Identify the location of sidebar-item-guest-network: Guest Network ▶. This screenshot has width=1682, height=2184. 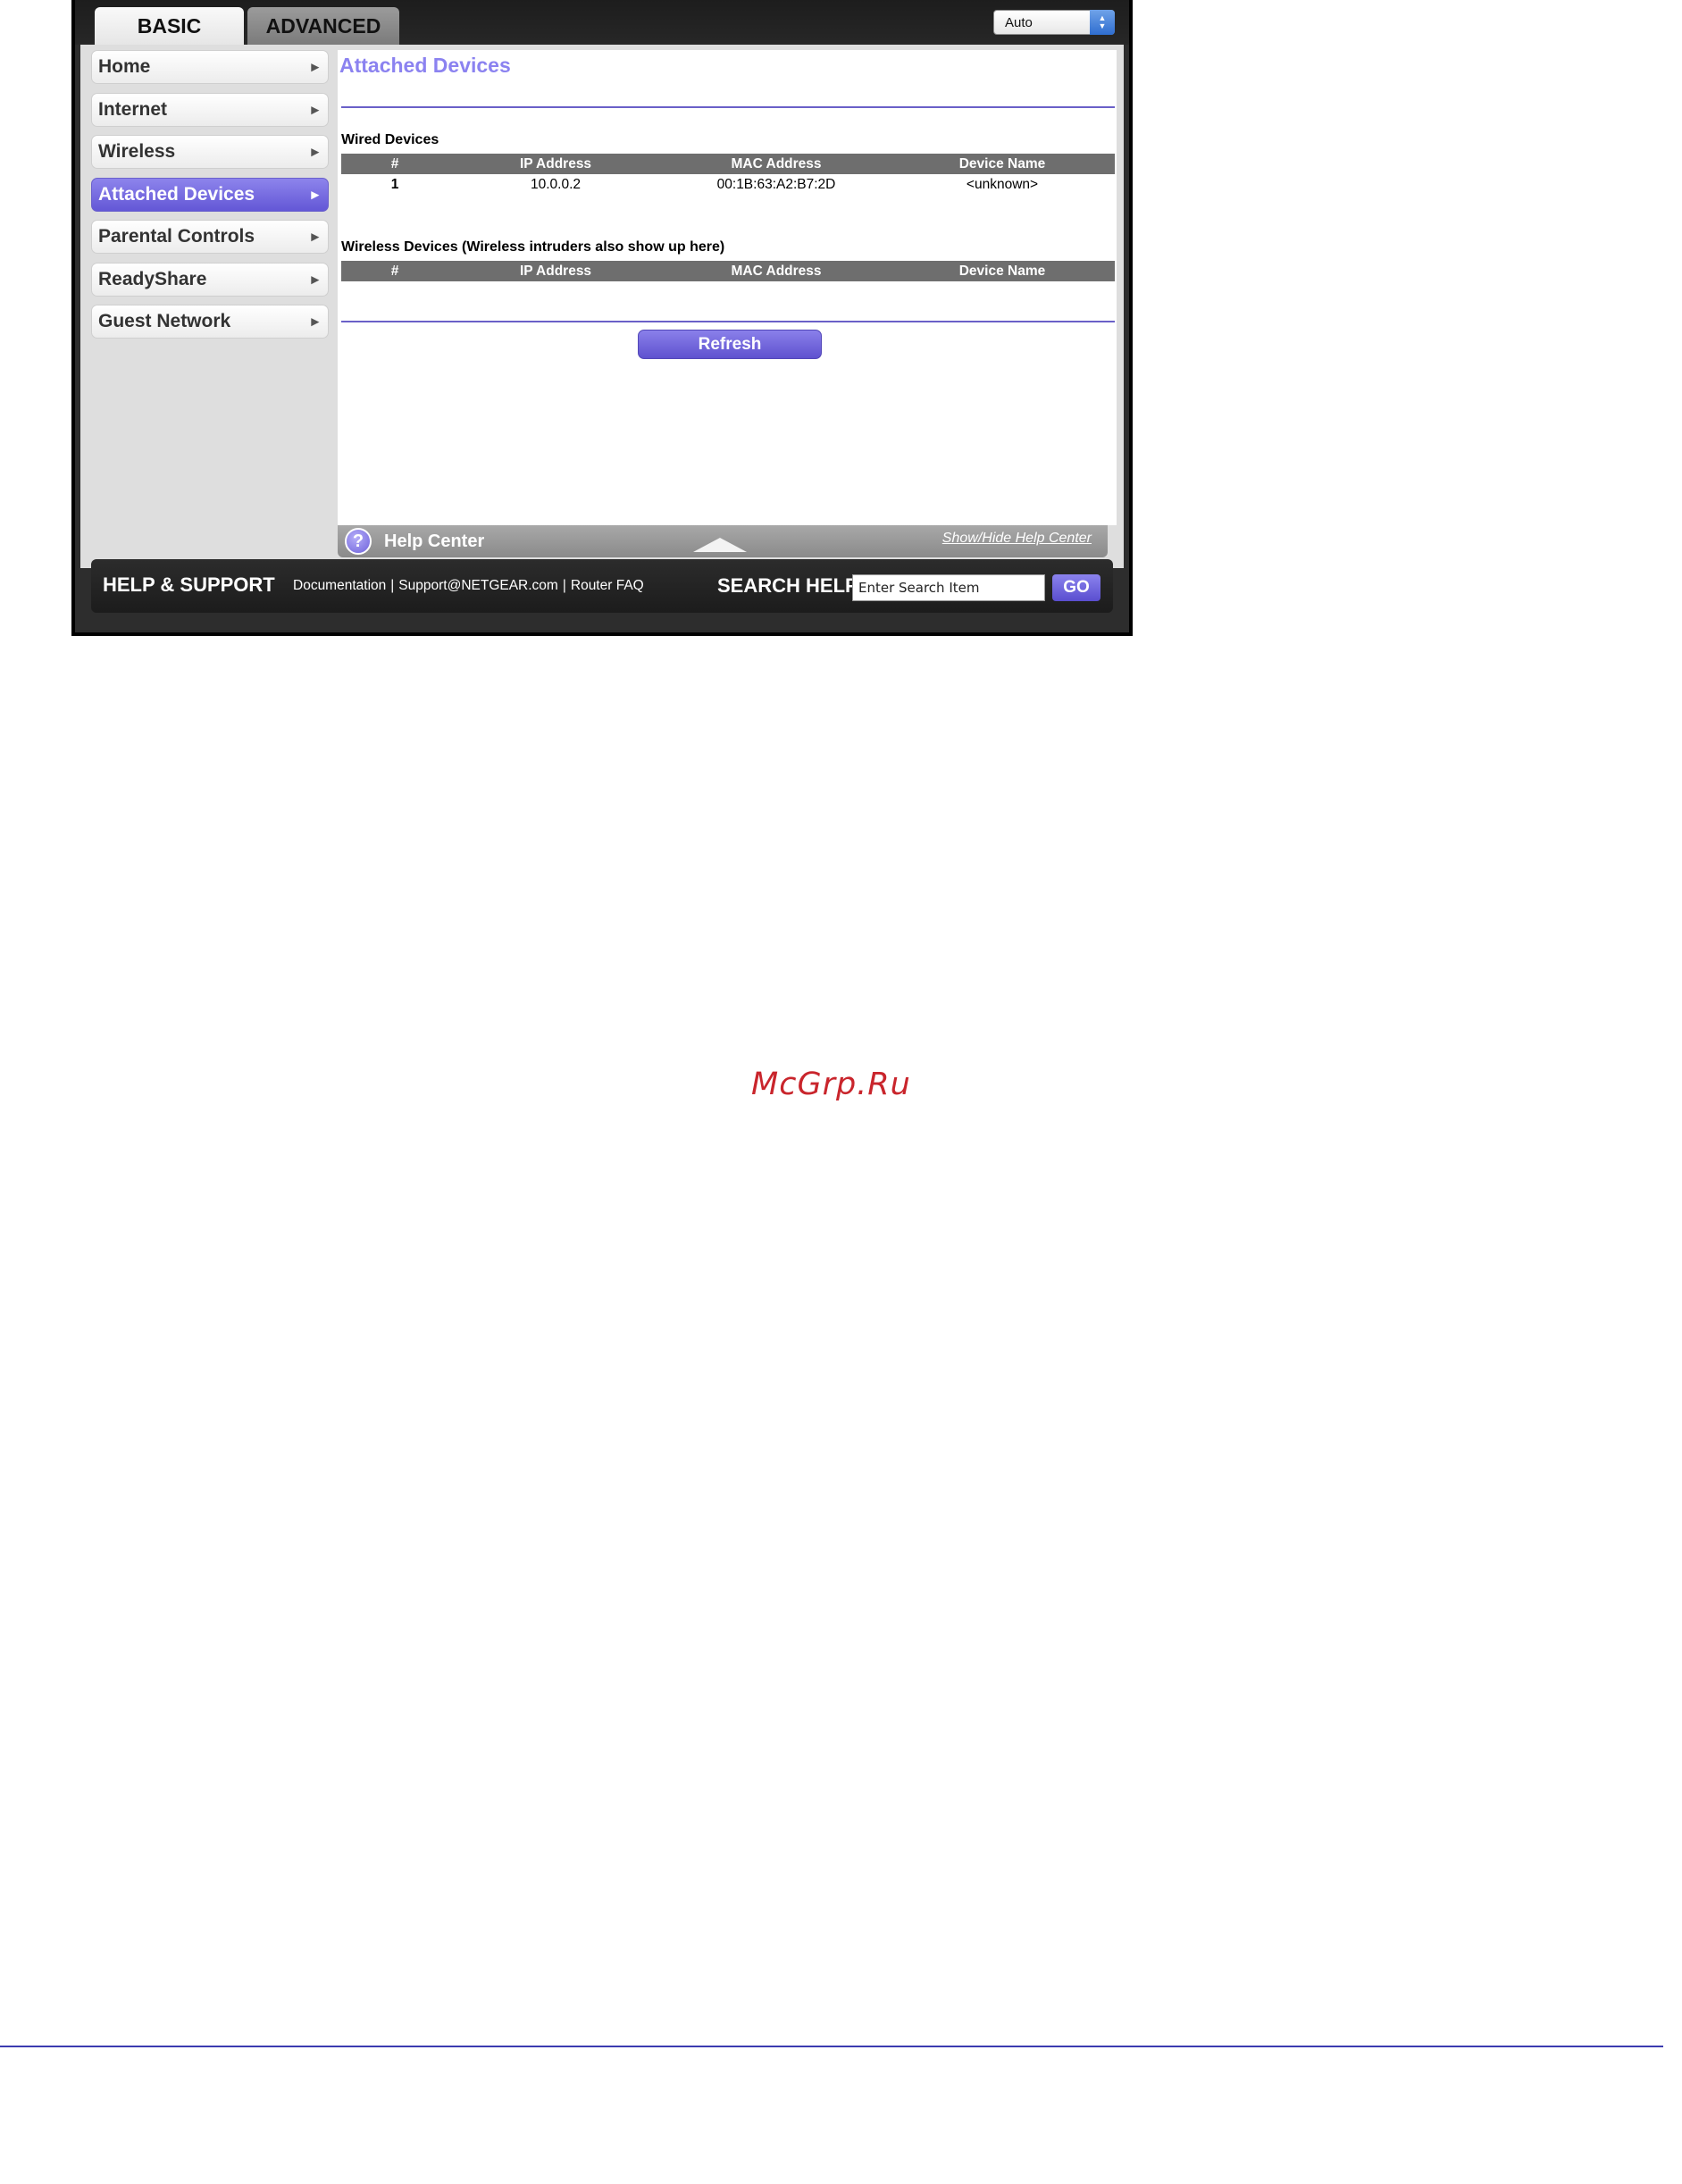
(210, 322).